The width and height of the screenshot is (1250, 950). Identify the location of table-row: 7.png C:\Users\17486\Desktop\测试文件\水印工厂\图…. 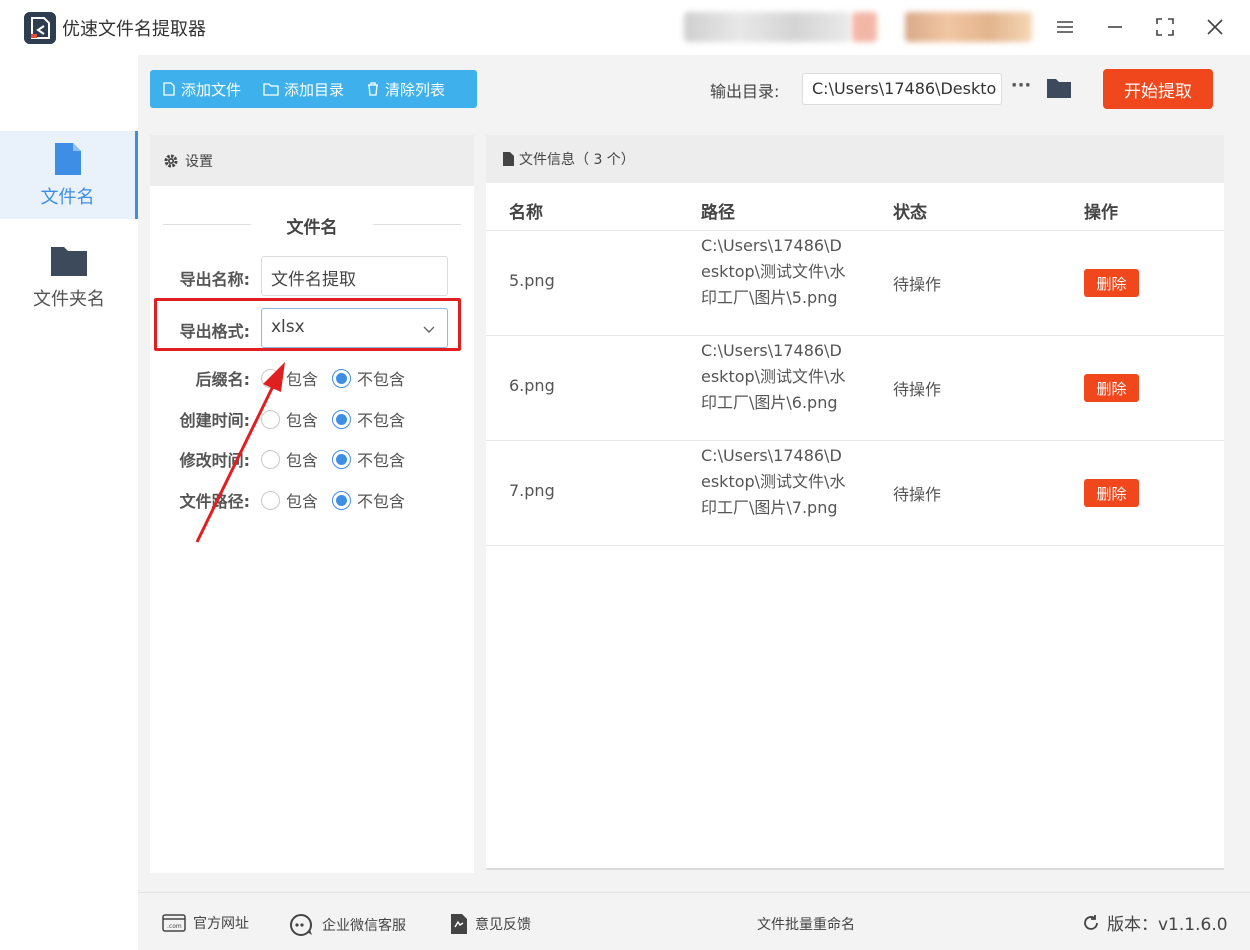
(855, 493).